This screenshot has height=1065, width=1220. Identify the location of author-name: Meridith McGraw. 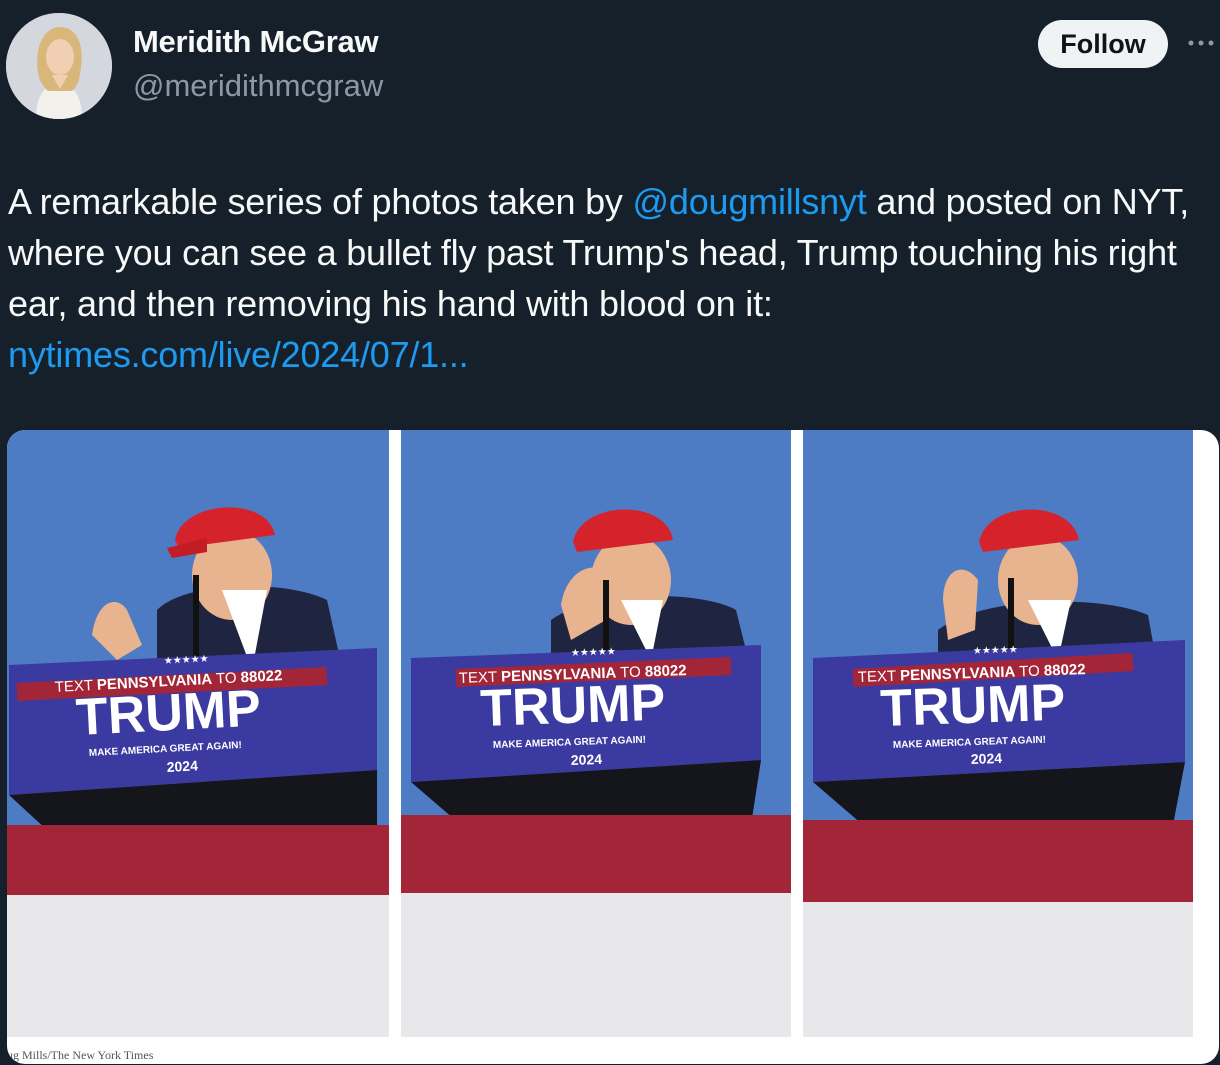
(256, 42).